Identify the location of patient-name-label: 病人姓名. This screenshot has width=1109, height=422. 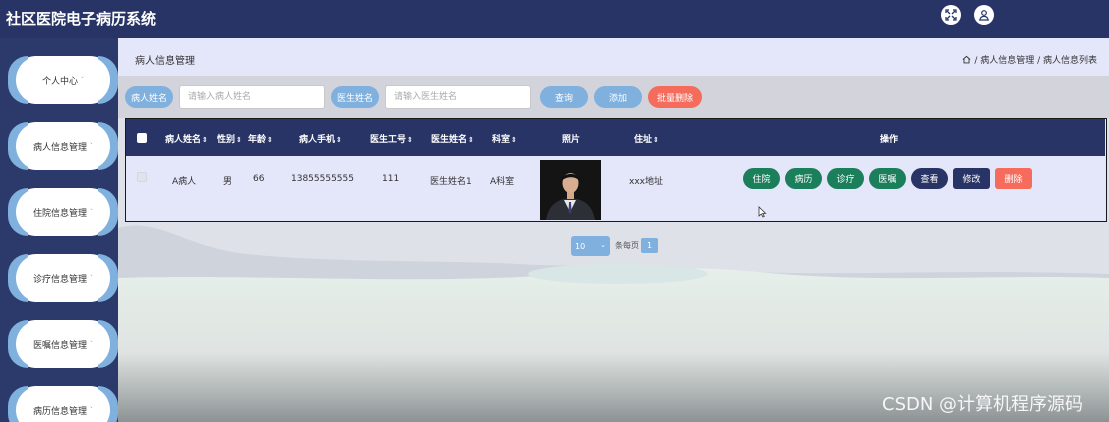
(149, 97).